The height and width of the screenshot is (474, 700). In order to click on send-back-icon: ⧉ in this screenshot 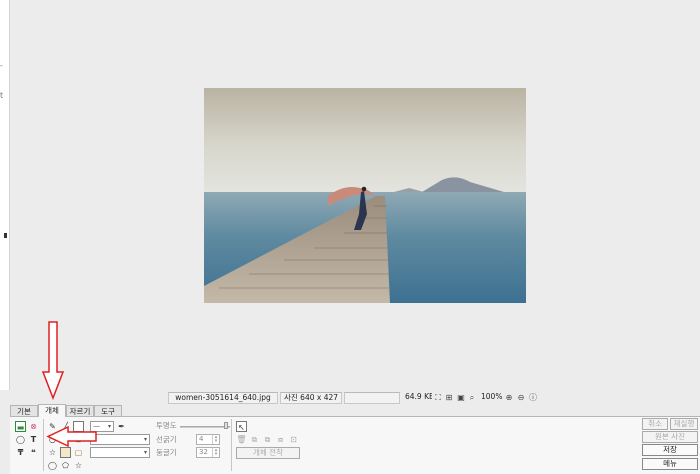, I will do `click(267, 439)`.